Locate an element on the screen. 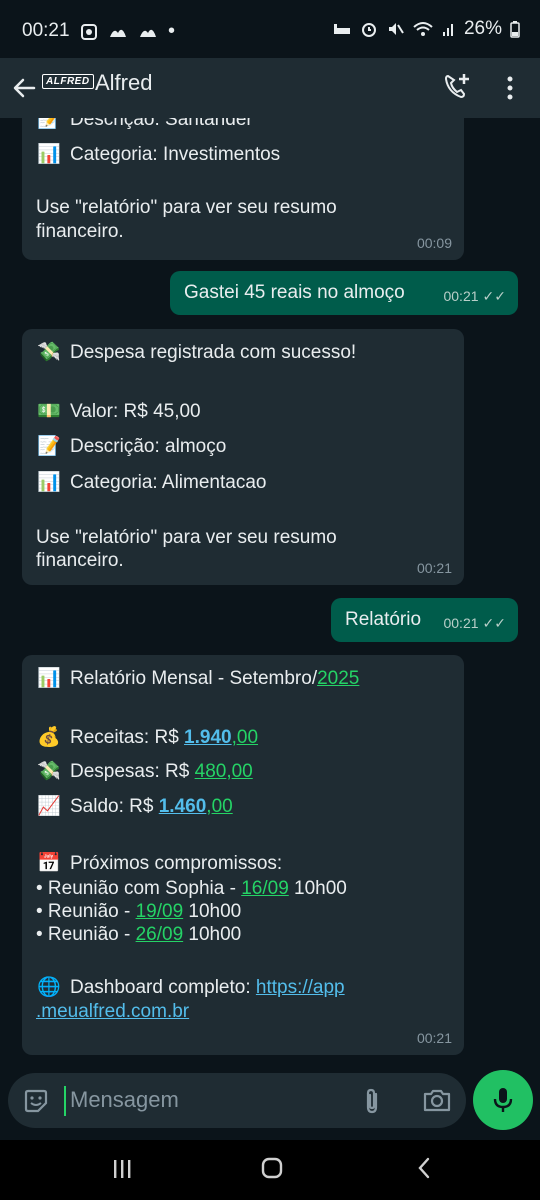 This screenshot has height=1200, width=540. receitas-decimal-link: 00 is located at coordinates (247, 737).